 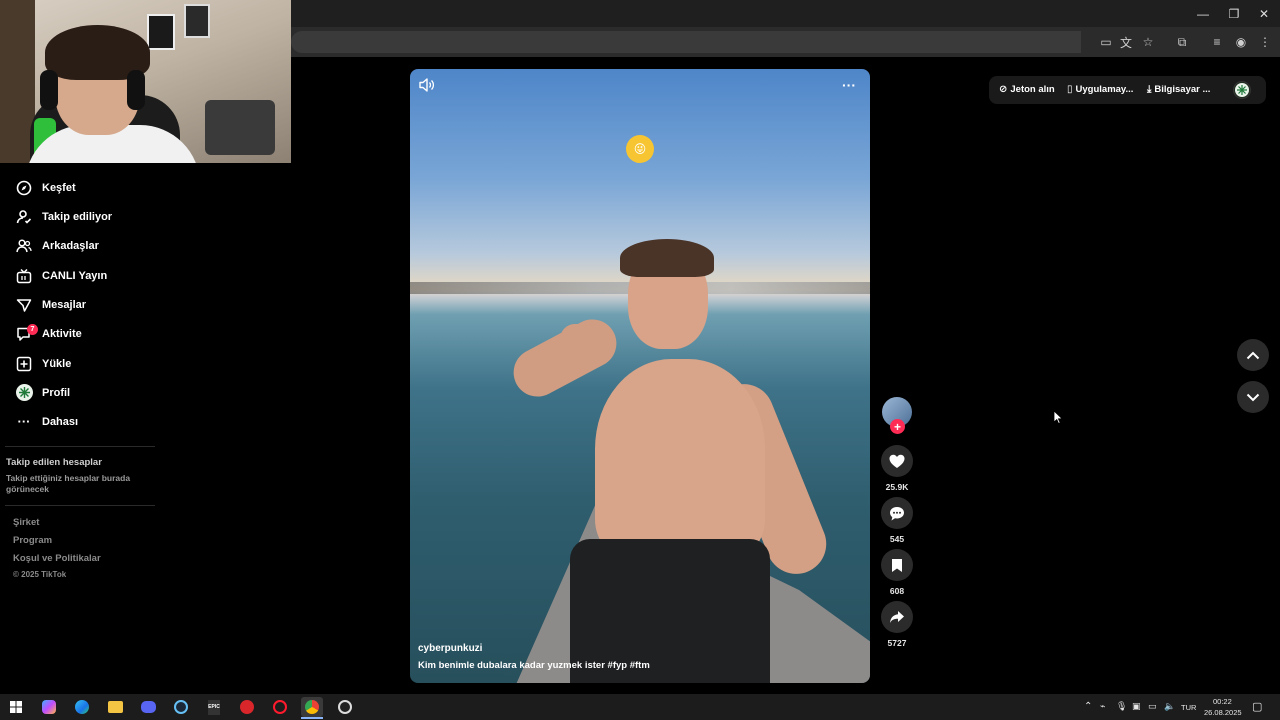 What do you see at coordinates (1126, 42) in the screenshot?
I see `translate-icon: 文` at bounding box center [1126, 42].